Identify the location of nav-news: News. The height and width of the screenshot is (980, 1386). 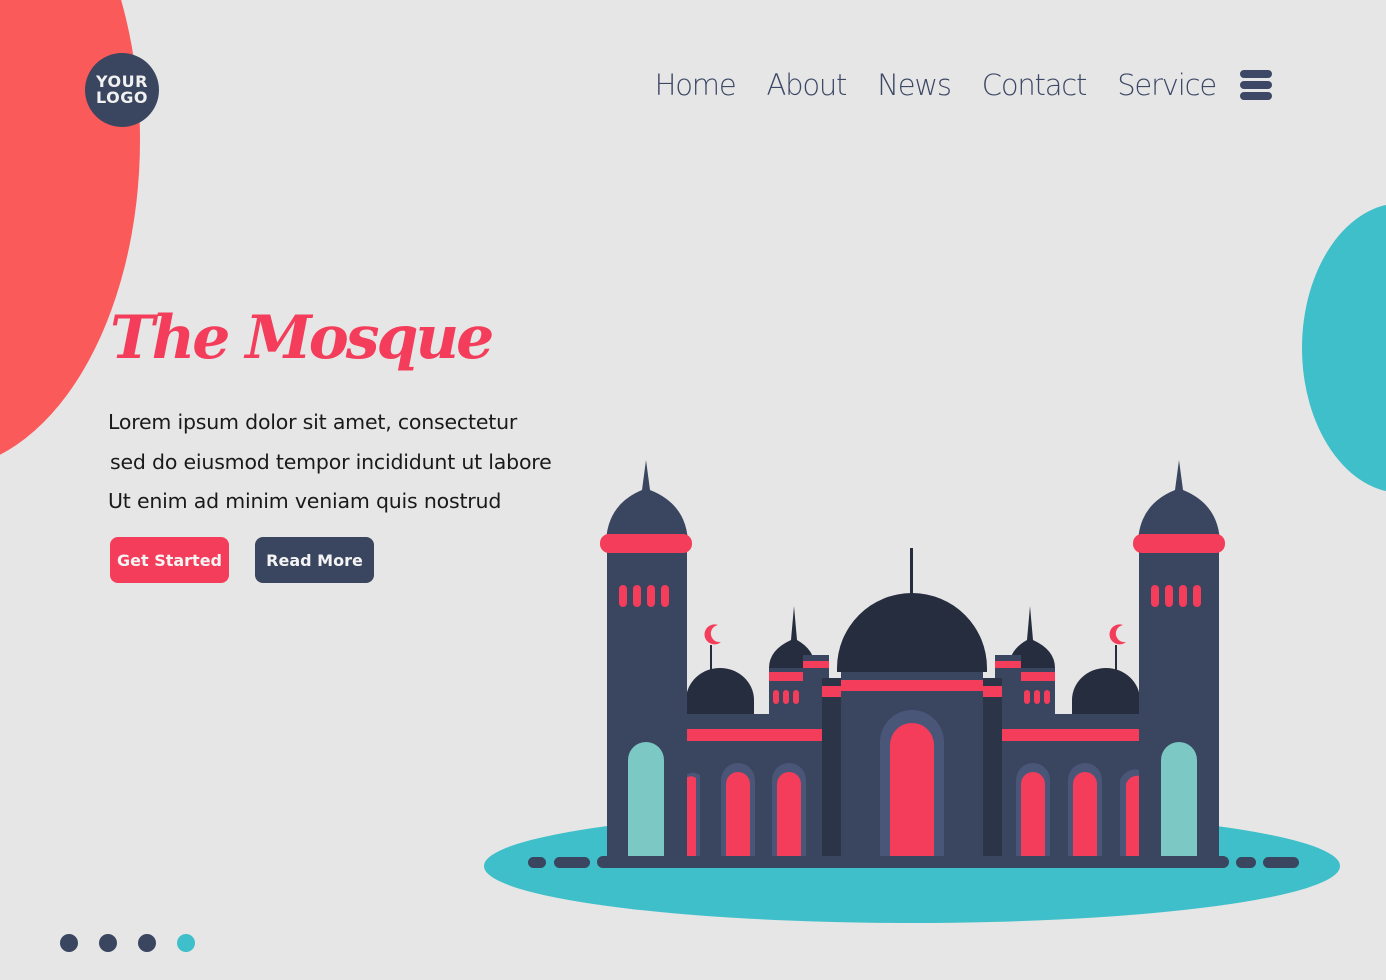
(914, 85).